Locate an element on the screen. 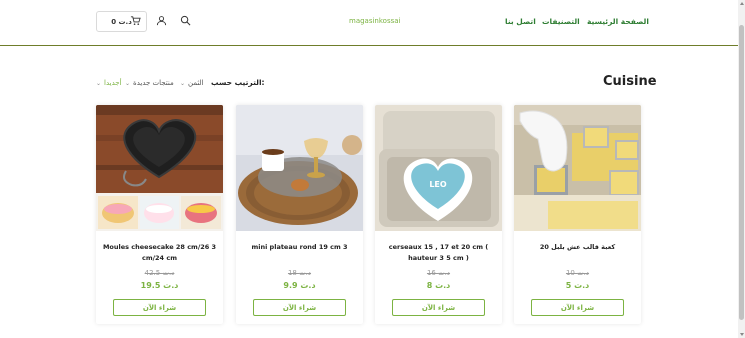  nav-contact: اتصل بنا is located at coordinates (520, 21).